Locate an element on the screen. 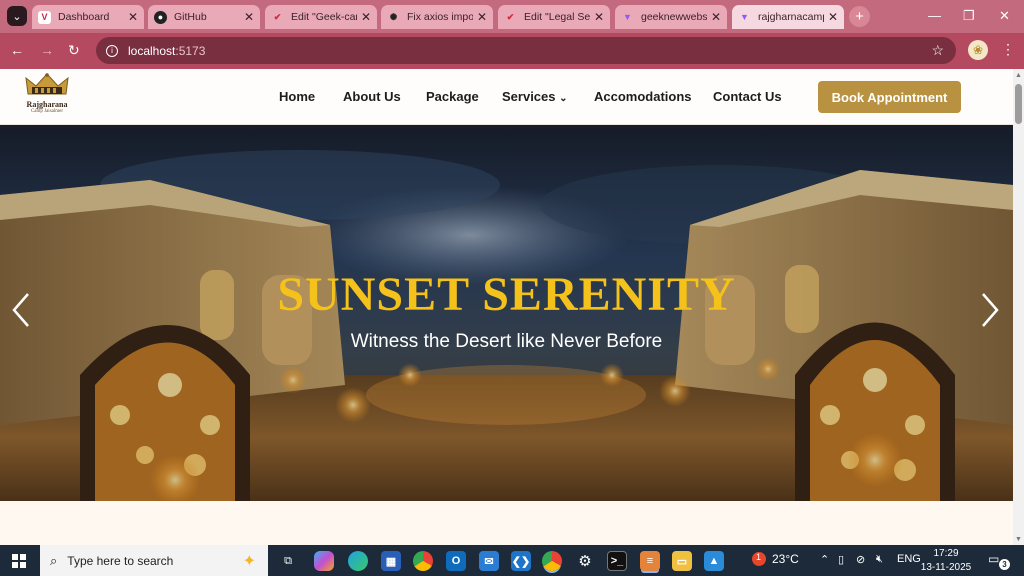 The width and height of the screenshot is (1024, 576). tab-rajgharnacamp: ▼ rajgharnacamp ✕ is located at coordinates (788, 17).